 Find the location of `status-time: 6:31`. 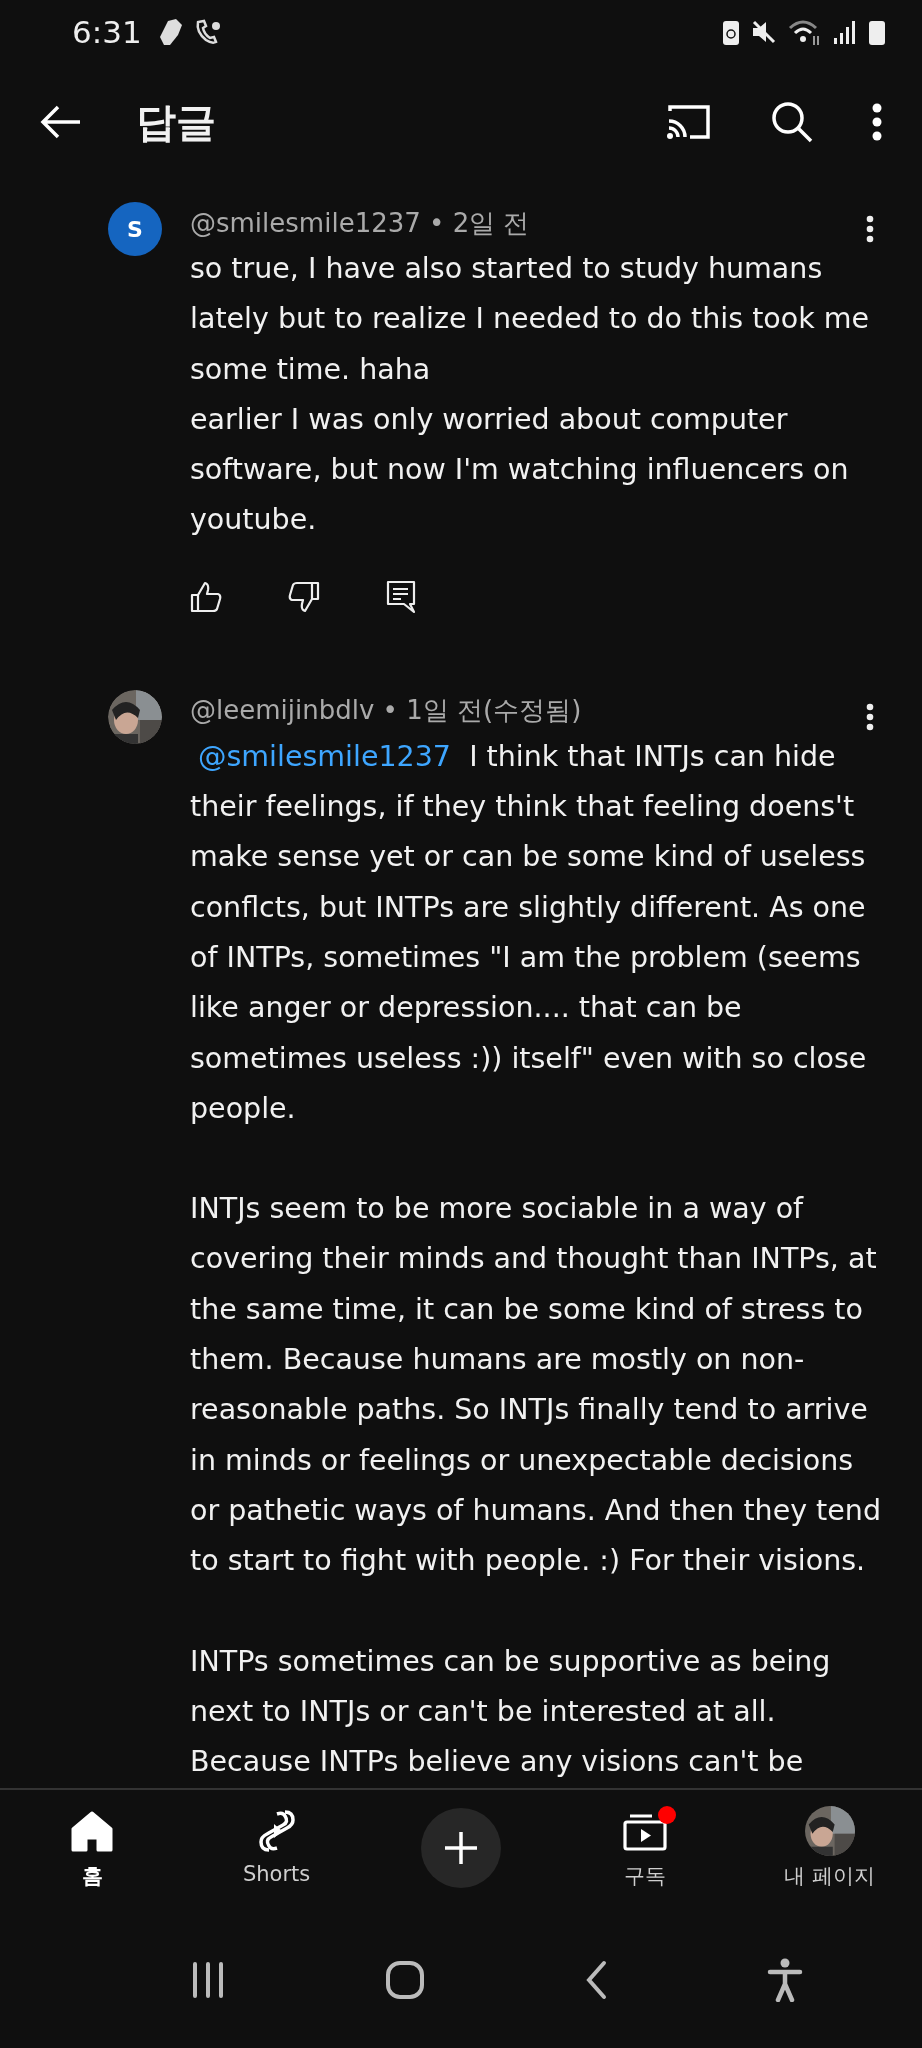

status-time: 6:31 is located at coordinates (107, 32).